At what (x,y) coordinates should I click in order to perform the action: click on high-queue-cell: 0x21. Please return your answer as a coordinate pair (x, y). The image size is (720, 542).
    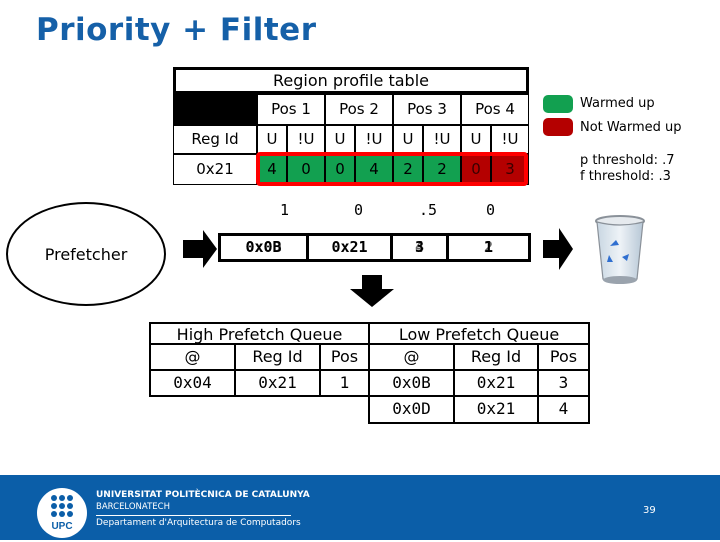
    Looking at the image, I should click on (277, 383).